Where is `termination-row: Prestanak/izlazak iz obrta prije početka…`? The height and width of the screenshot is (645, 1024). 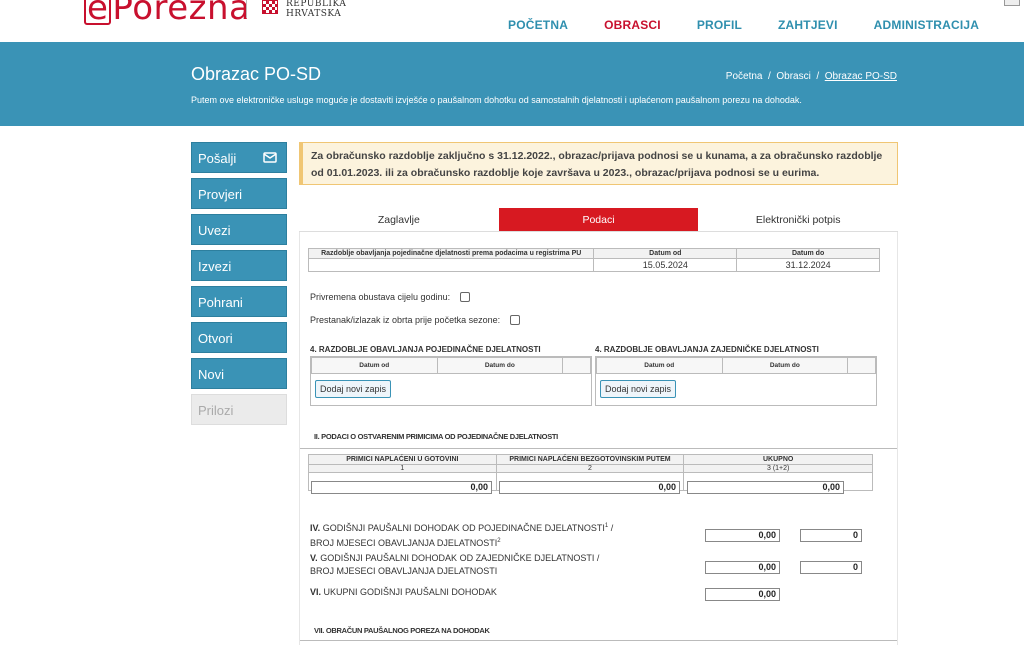 termination-row: Prestanak/izlazak iz obrta prije početka… is located at coordinates (415, 320).